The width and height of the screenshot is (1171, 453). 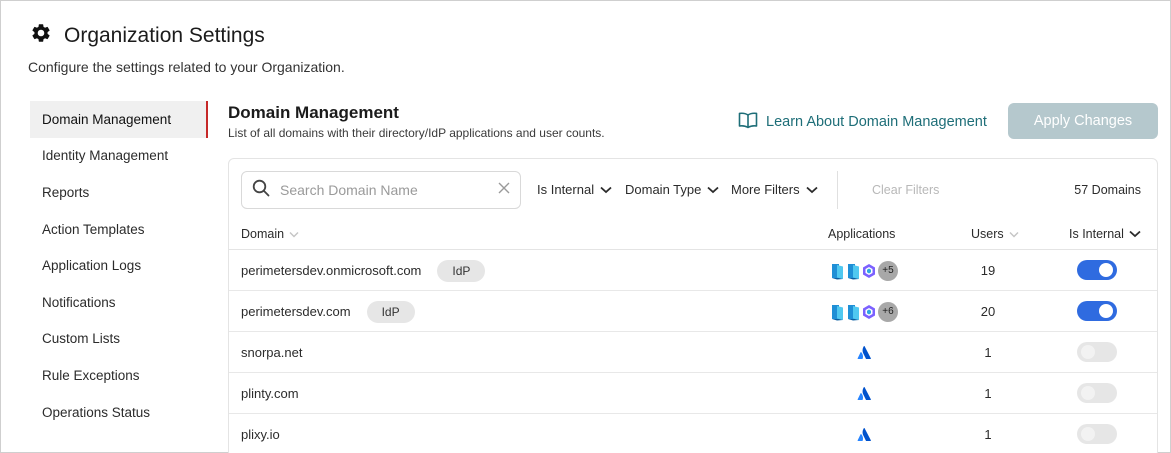 I want to click on column-header-is-internal: Is Internal, so click(x=1105, y=234).